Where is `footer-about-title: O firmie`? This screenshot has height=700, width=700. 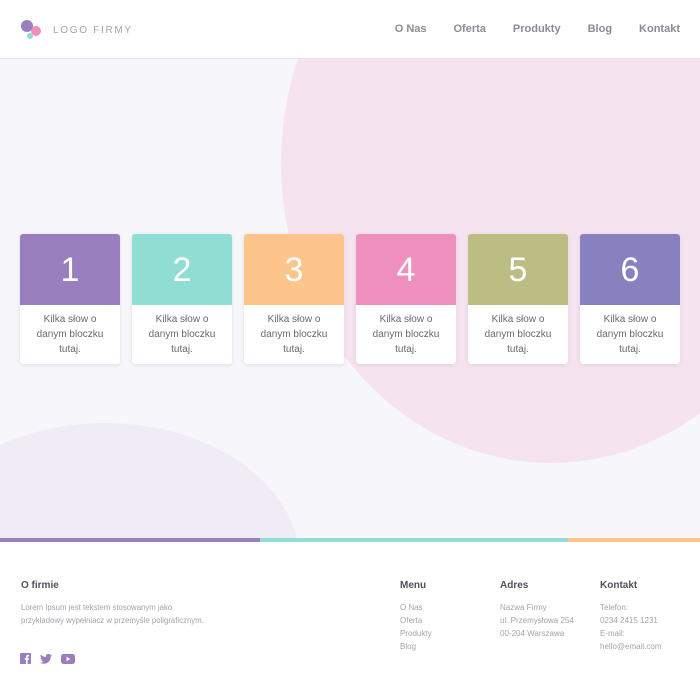 footer-about-title: O firmie is located at coordinates (40, 585).